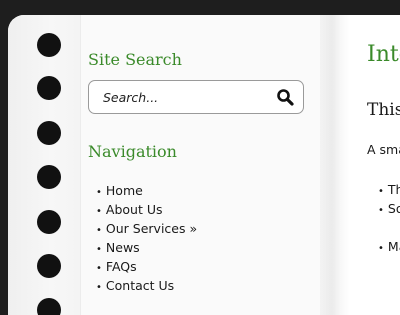  Describe the element at coordinates (383, 110) in the screenshot. I see `content-subtitle: This` at that location.